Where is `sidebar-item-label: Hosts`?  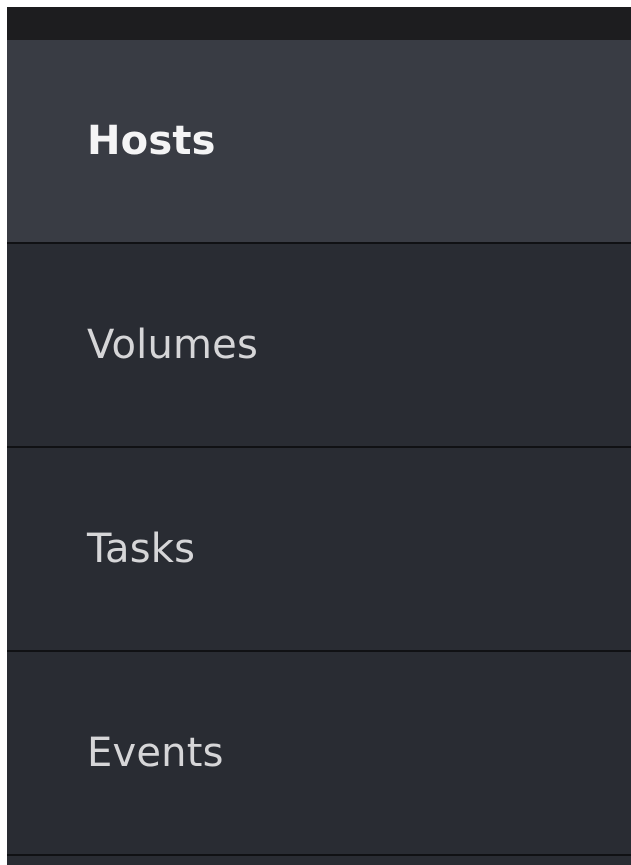
sidebar-item-label: Hosts is located at coordinates (151, 141).